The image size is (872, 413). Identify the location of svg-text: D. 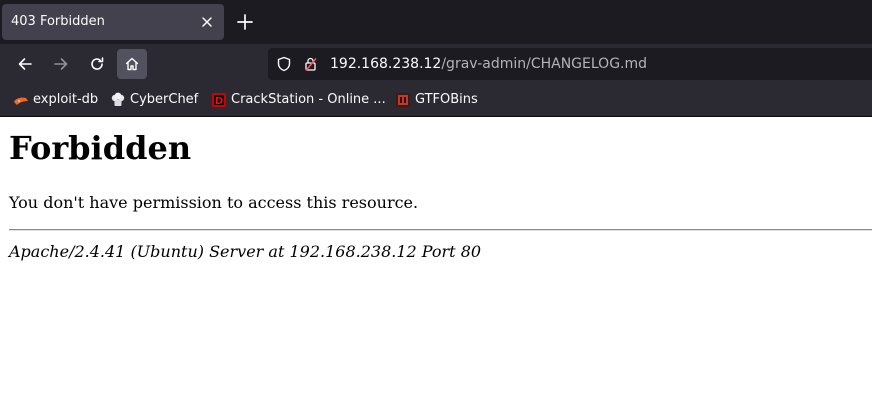
(219, 101).